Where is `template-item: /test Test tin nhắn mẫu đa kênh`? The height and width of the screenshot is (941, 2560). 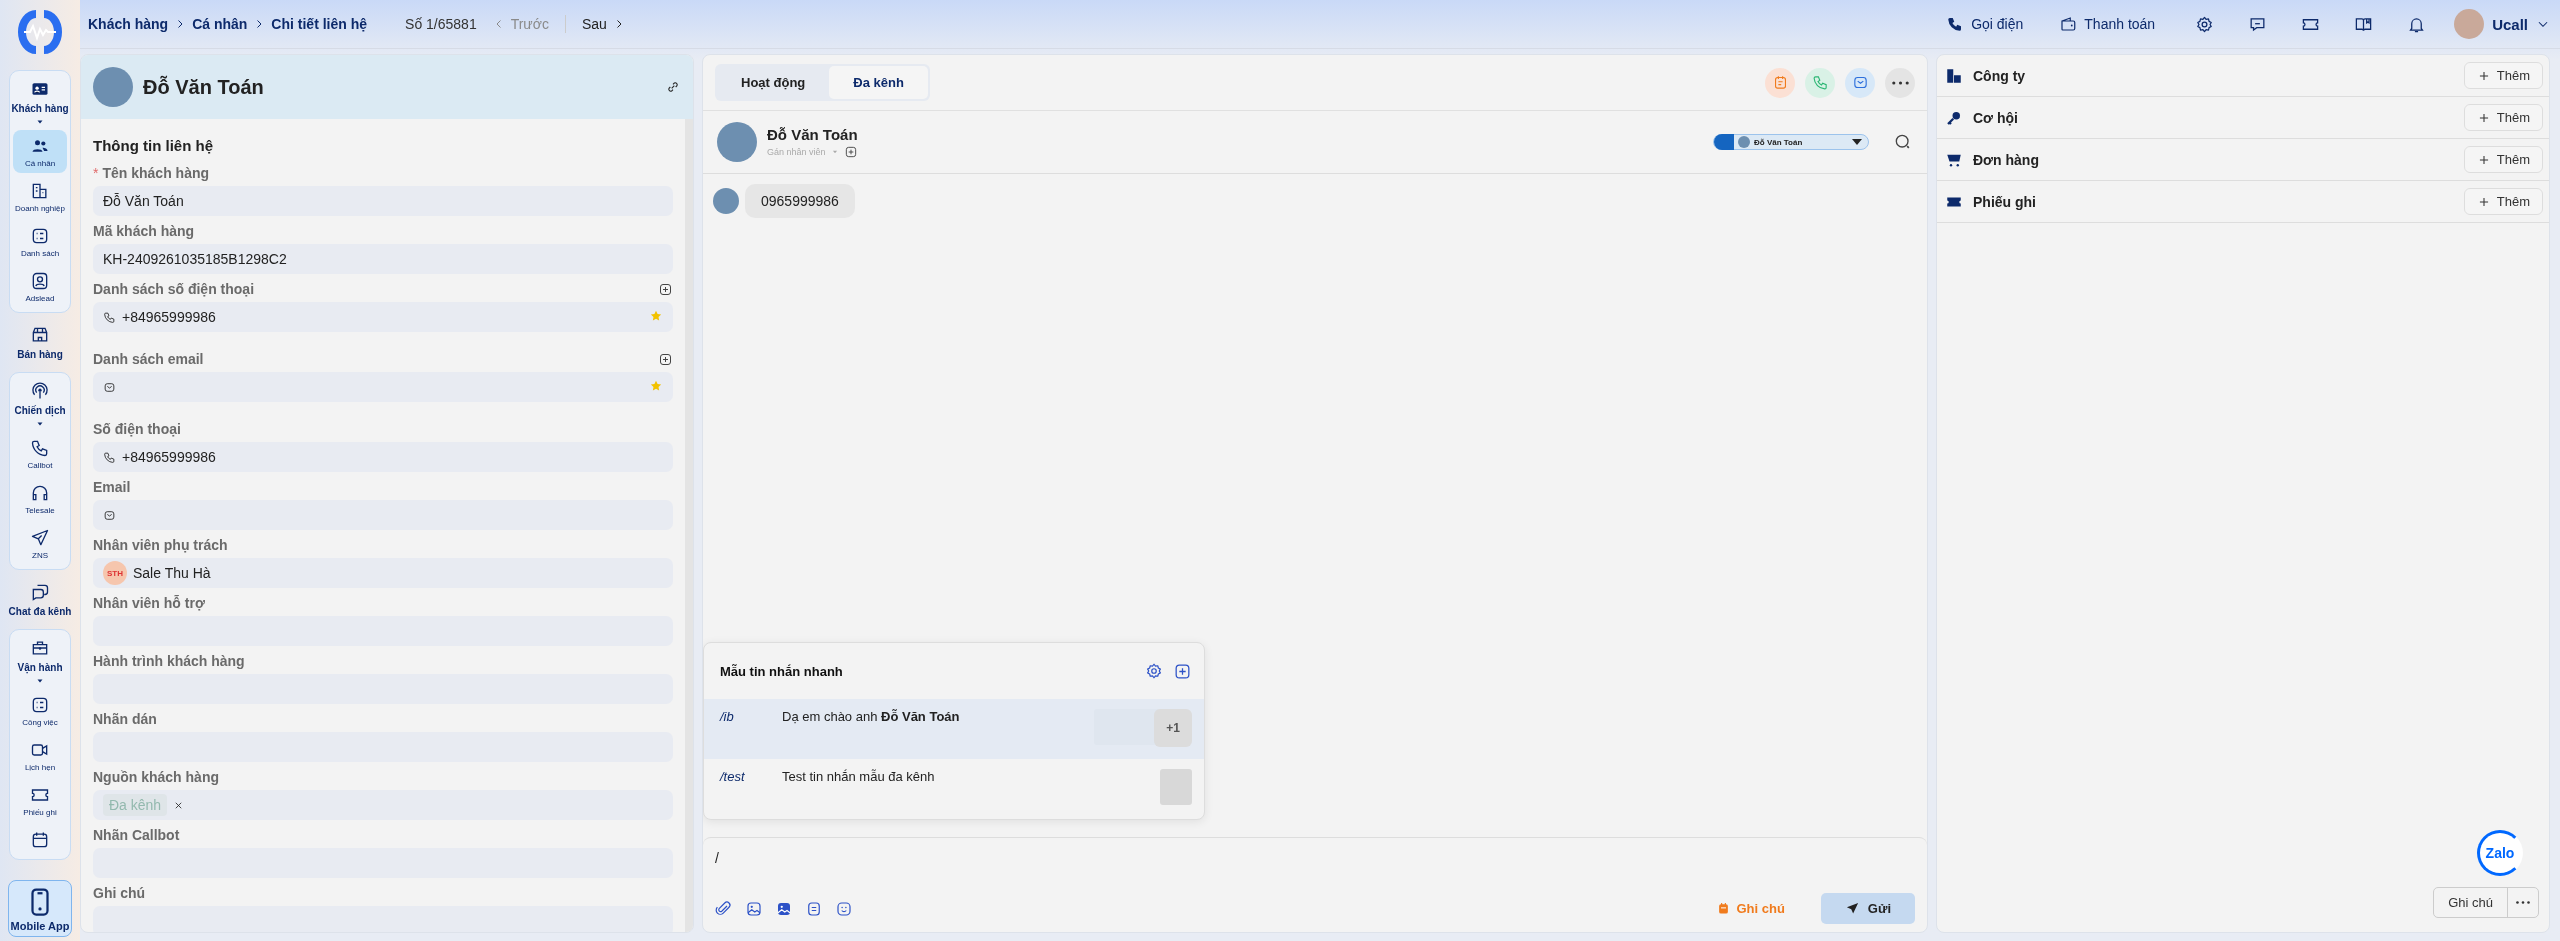
template-item: /test Test tin nhắn mẫu đa kênh is located at coordinates (954, 789).